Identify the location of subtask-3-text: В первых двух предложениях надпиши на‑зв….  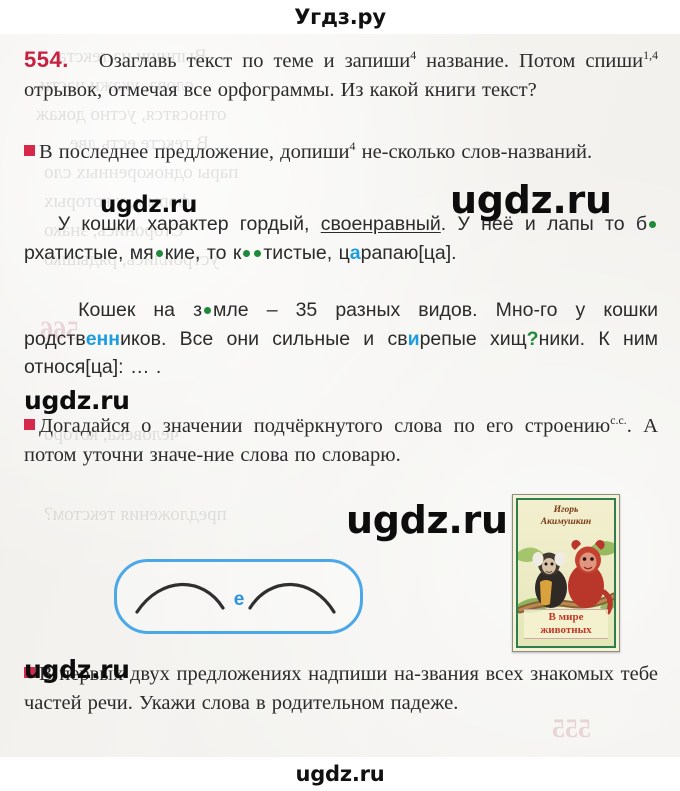
(341, 688).